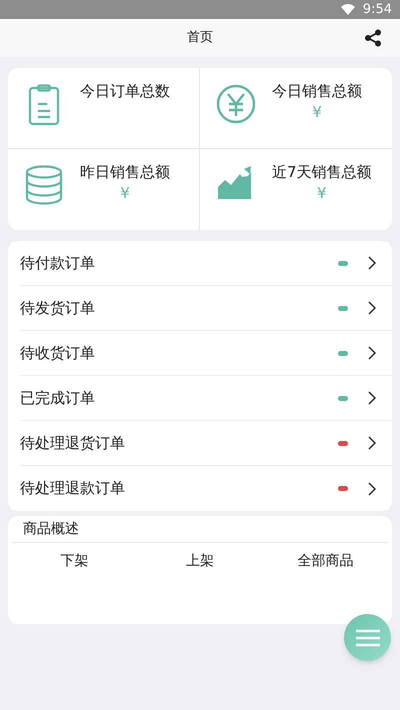 This screenshot has height=710, width=400. What do you see at coordinates (58, 263) in the screenshot?
I see `order-label: 待付款订单` at bounding box center [58, 263].